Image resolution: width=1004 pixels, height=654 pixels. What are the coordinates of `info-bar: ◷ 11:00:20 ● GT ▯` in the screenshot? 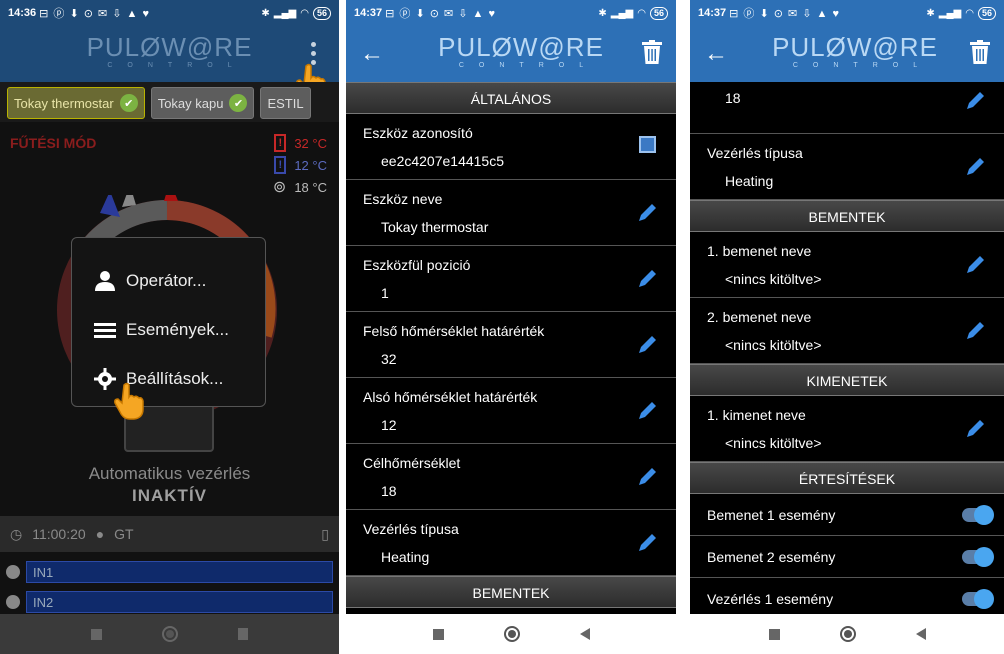 It's located at (169, 534).